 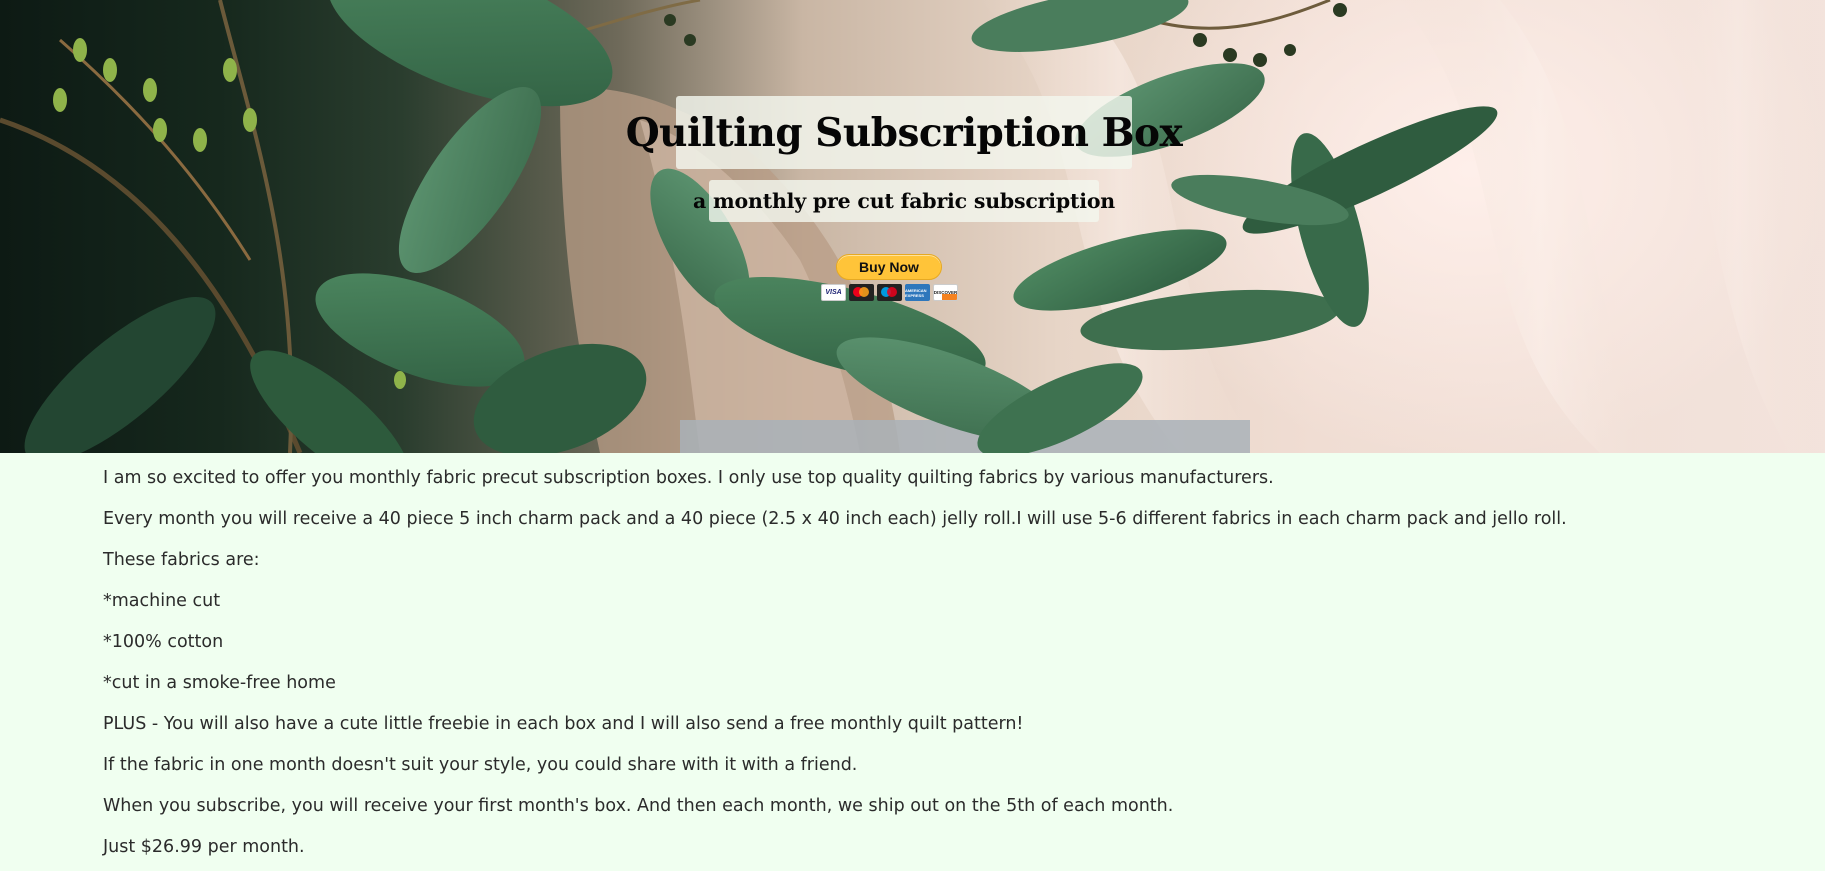 I want to click on paypal-buy-now-button: Buy Now, so click(x=889, y=267).